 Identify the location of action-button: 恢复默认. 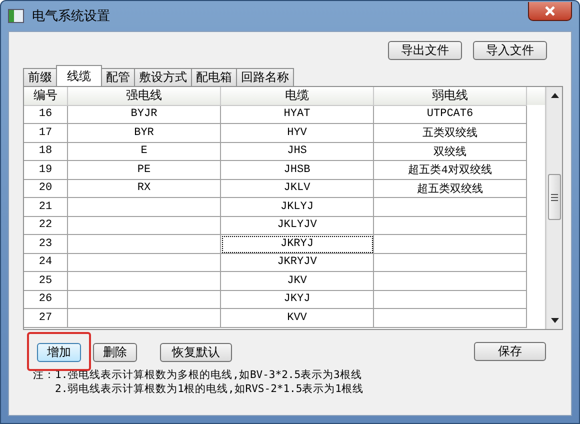
(196, 352).